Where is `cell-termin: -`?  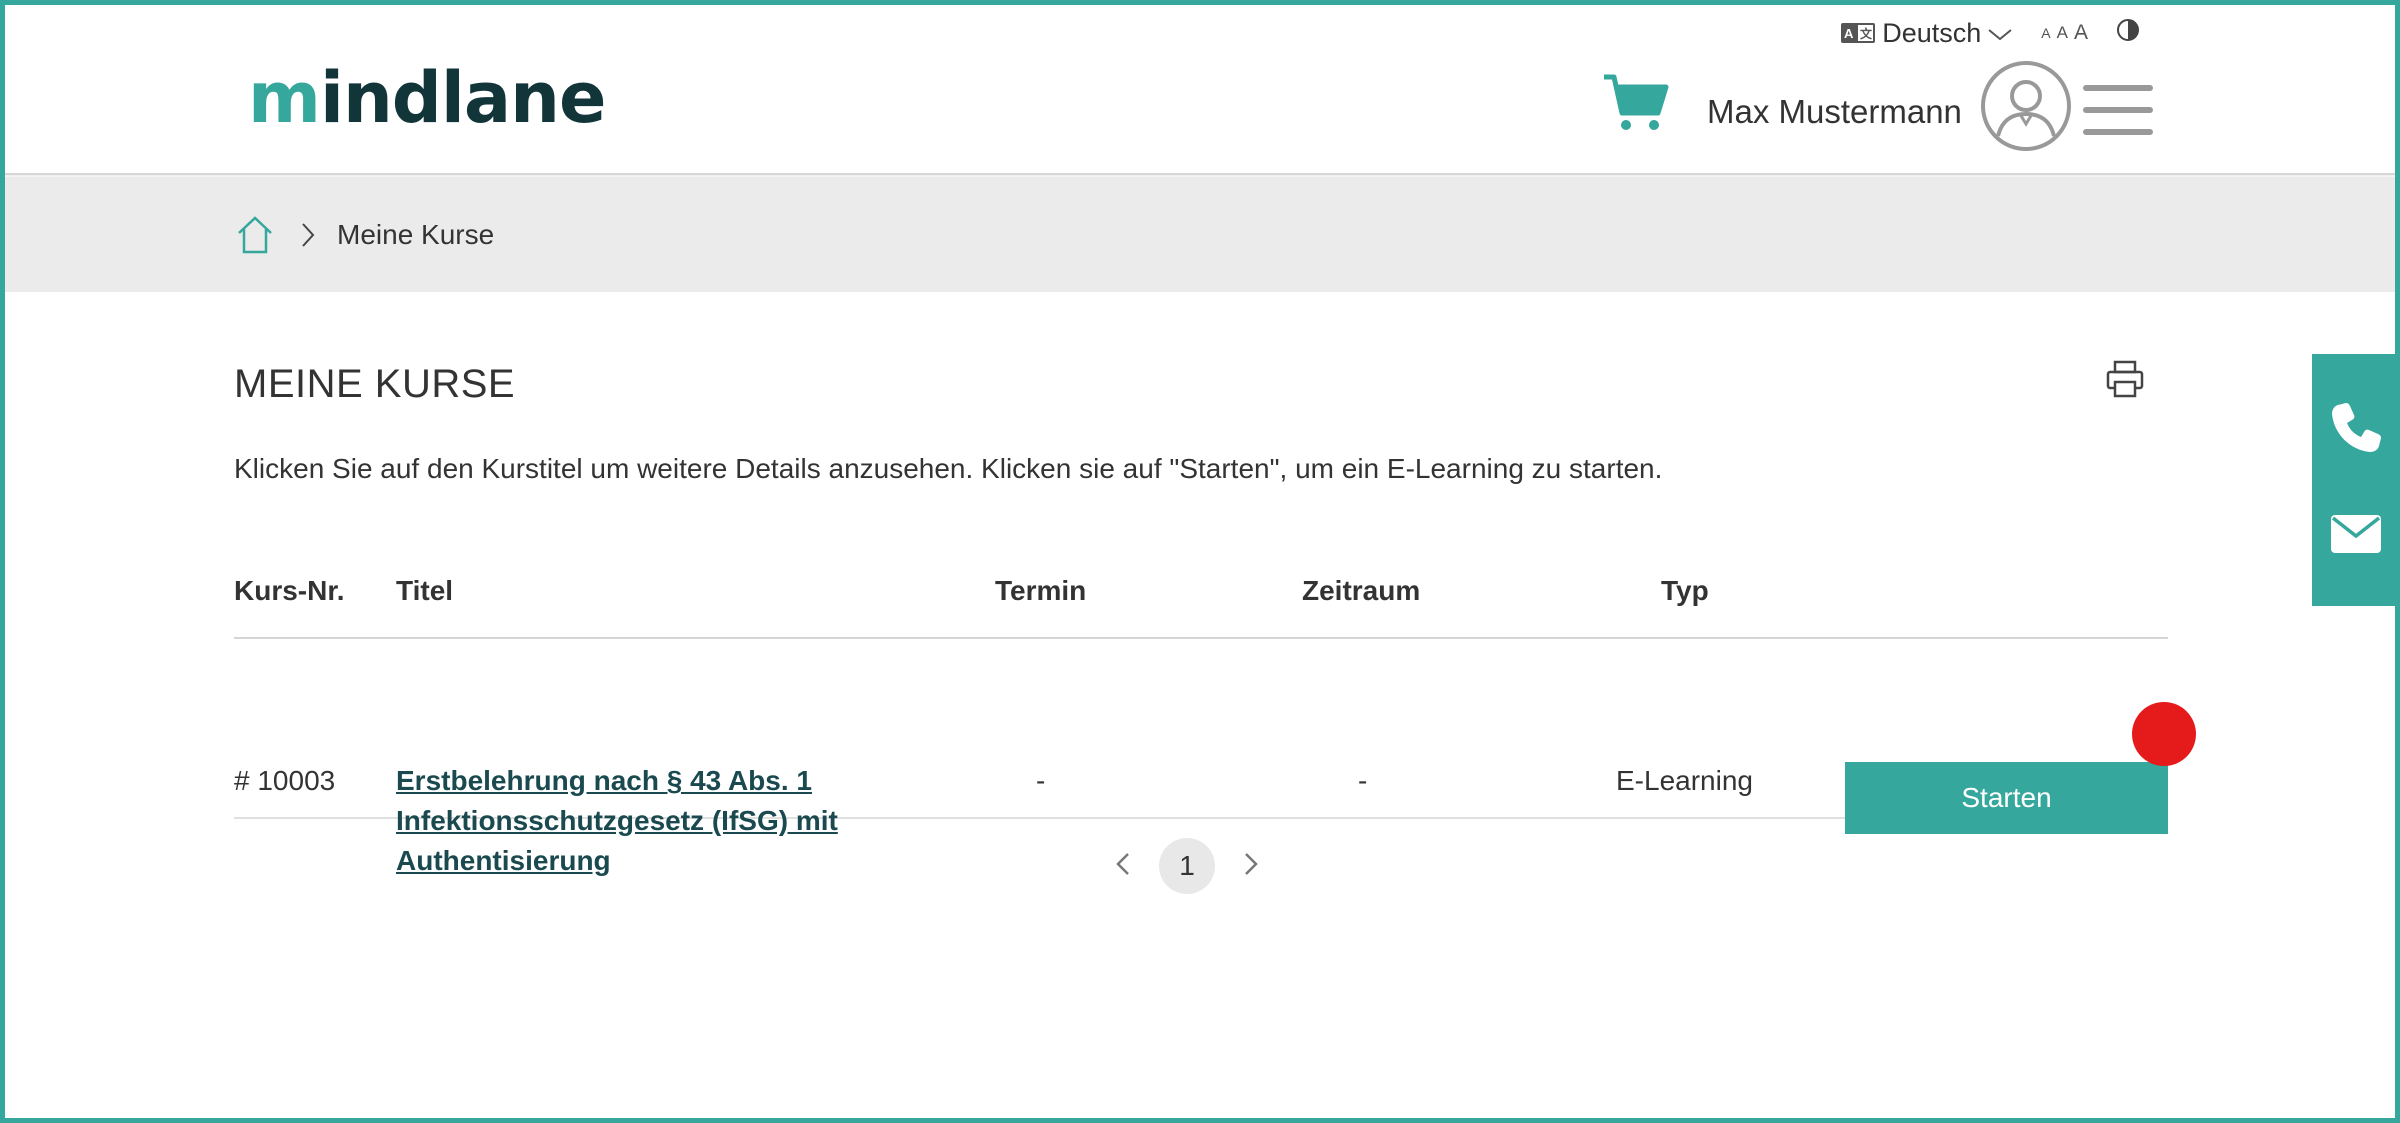 cell-termin: - is located at coordinates (1041, 780).